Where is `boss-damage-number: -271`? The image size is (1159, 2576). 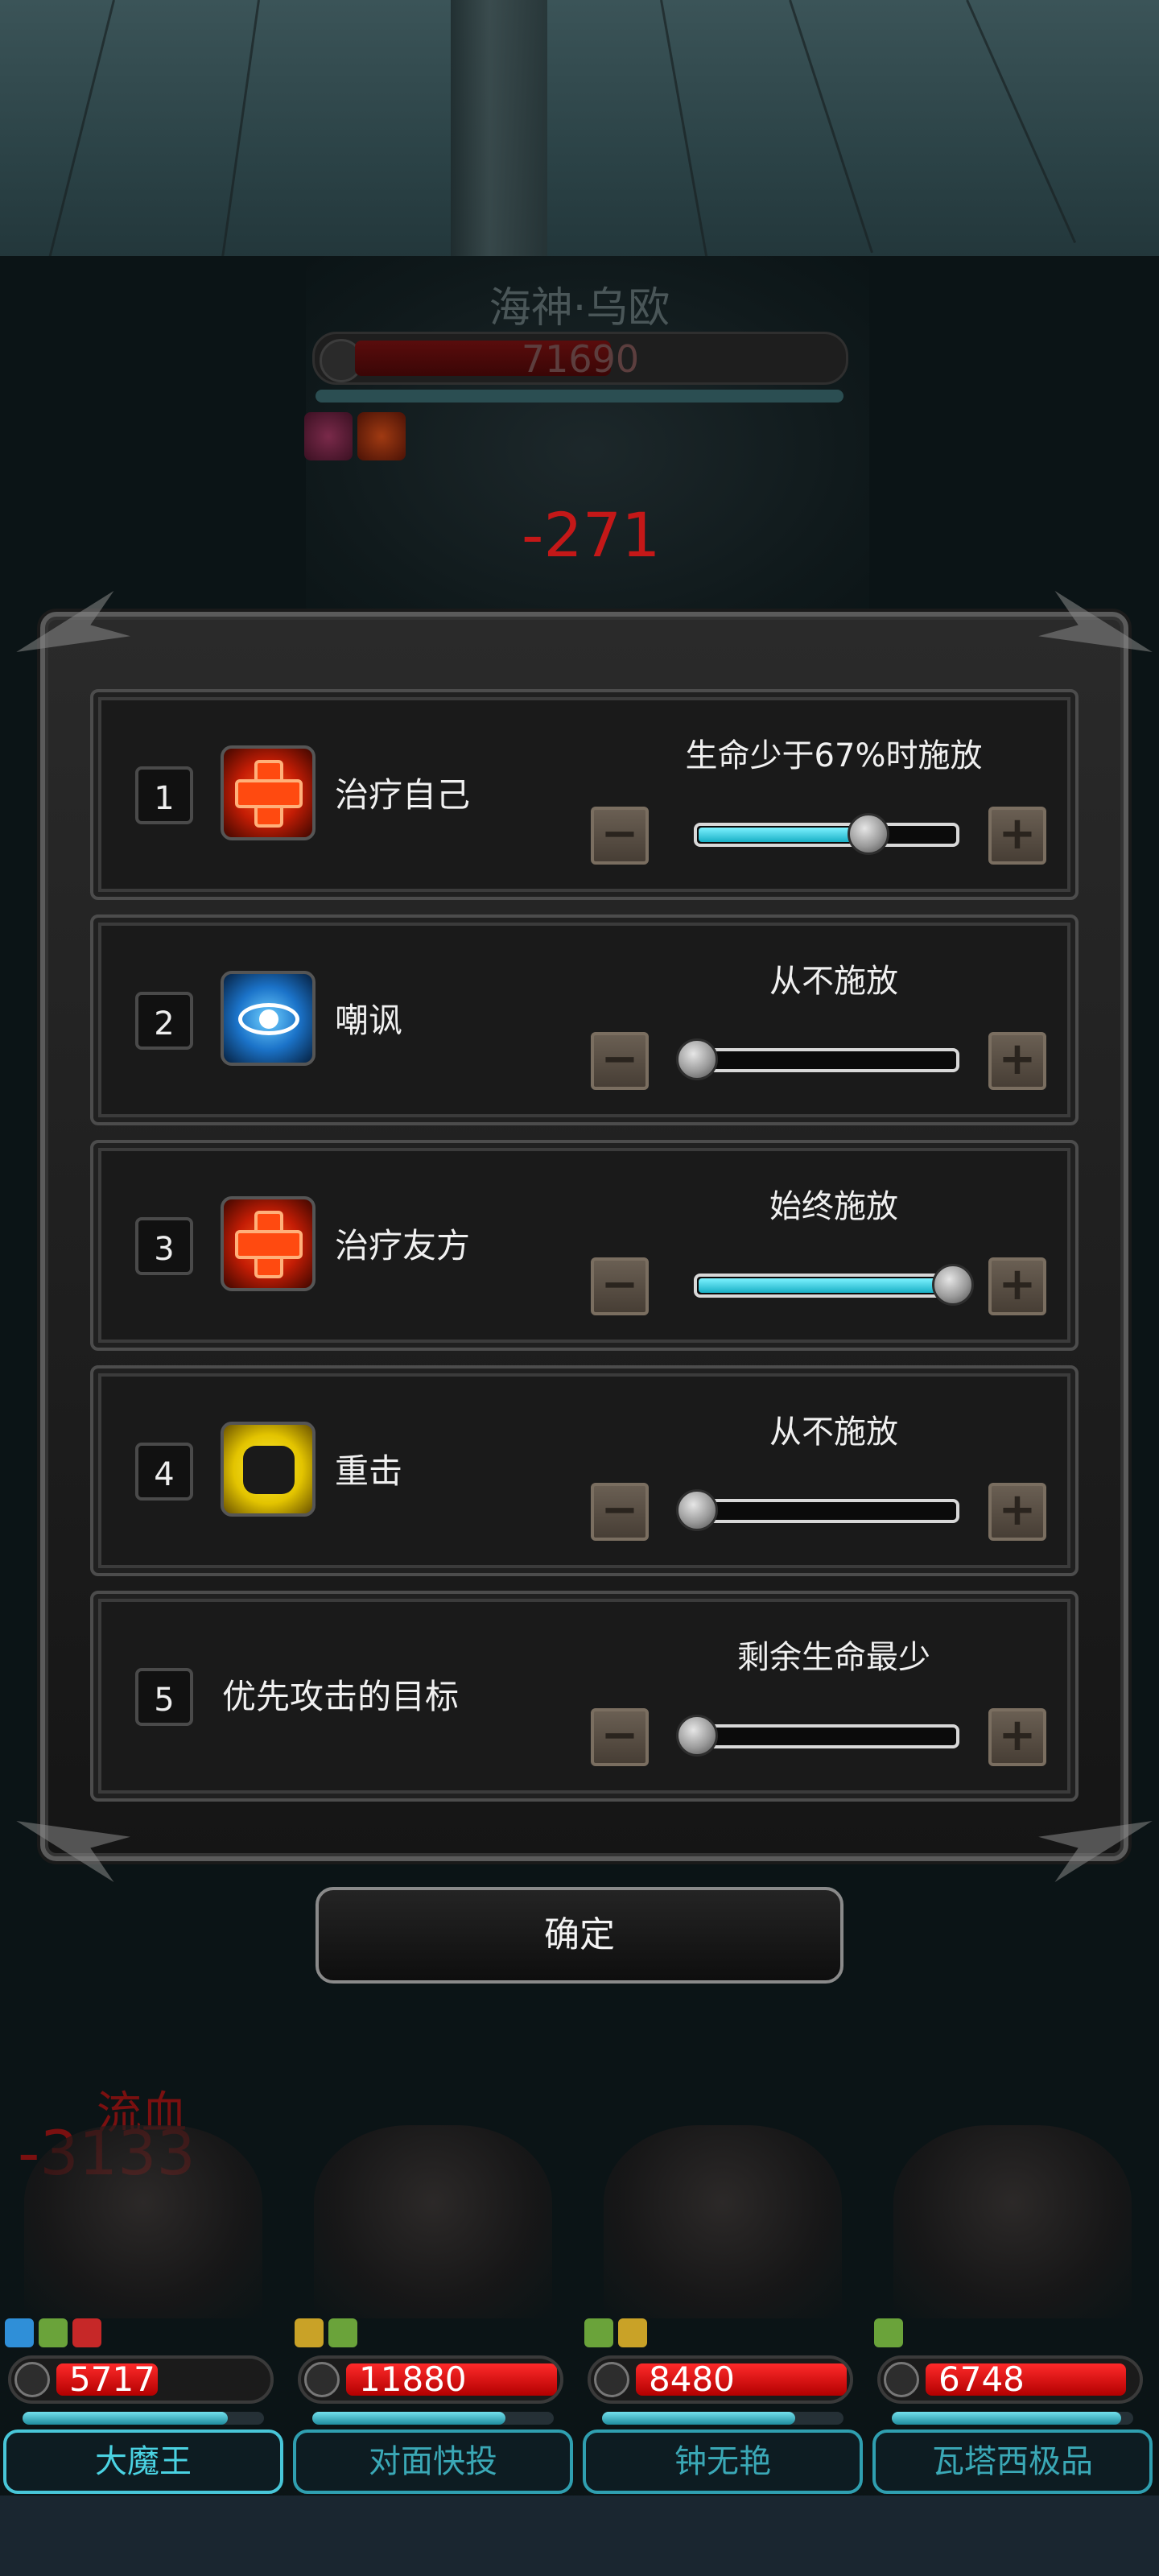 boss-damage-number: -271 is located at coordinates (591, 535).